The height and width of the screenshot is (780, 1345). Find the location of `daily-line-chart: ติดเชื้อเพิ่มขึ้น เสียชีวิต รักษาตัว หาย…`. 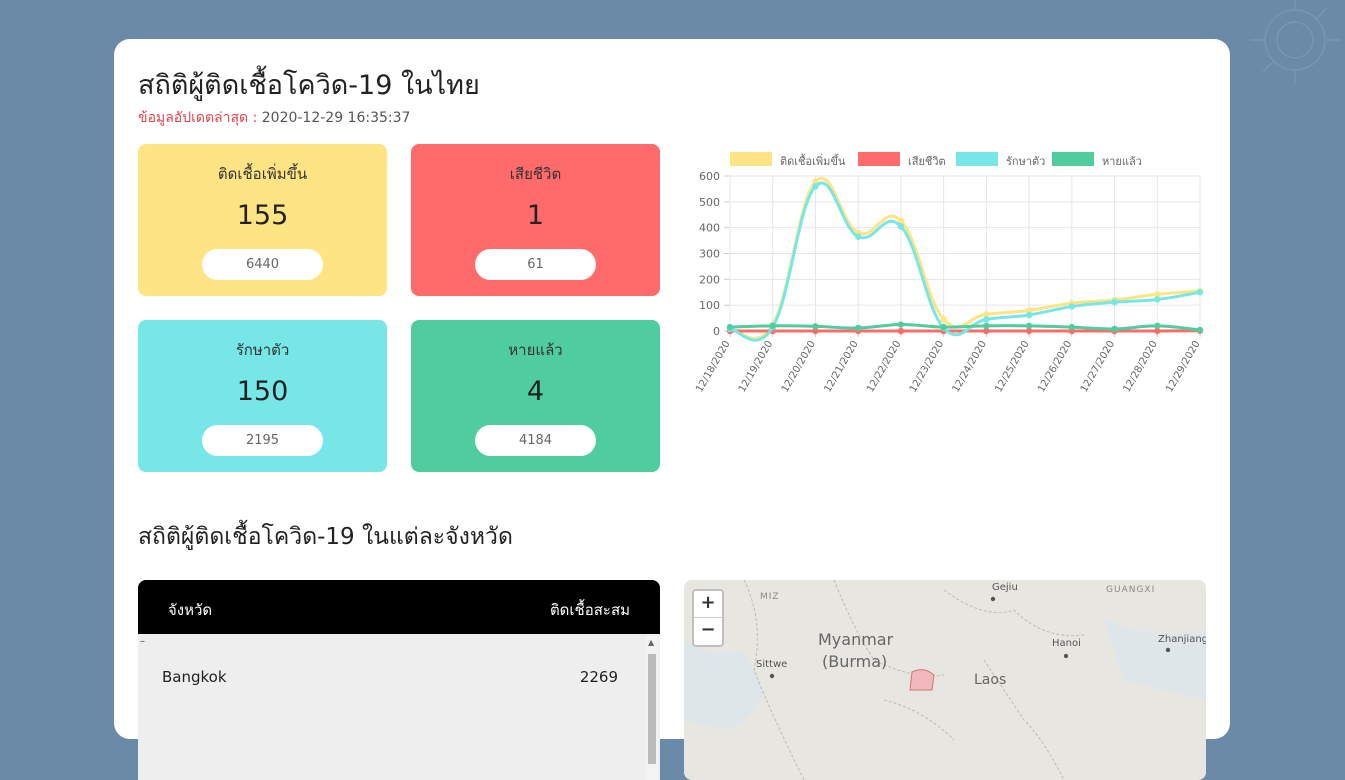

daily-line-chart: ติดเชื้อเพิ่มขึ้น เสียชีวิต รักษาตัว หาย… is located at coordinates (946, 273).